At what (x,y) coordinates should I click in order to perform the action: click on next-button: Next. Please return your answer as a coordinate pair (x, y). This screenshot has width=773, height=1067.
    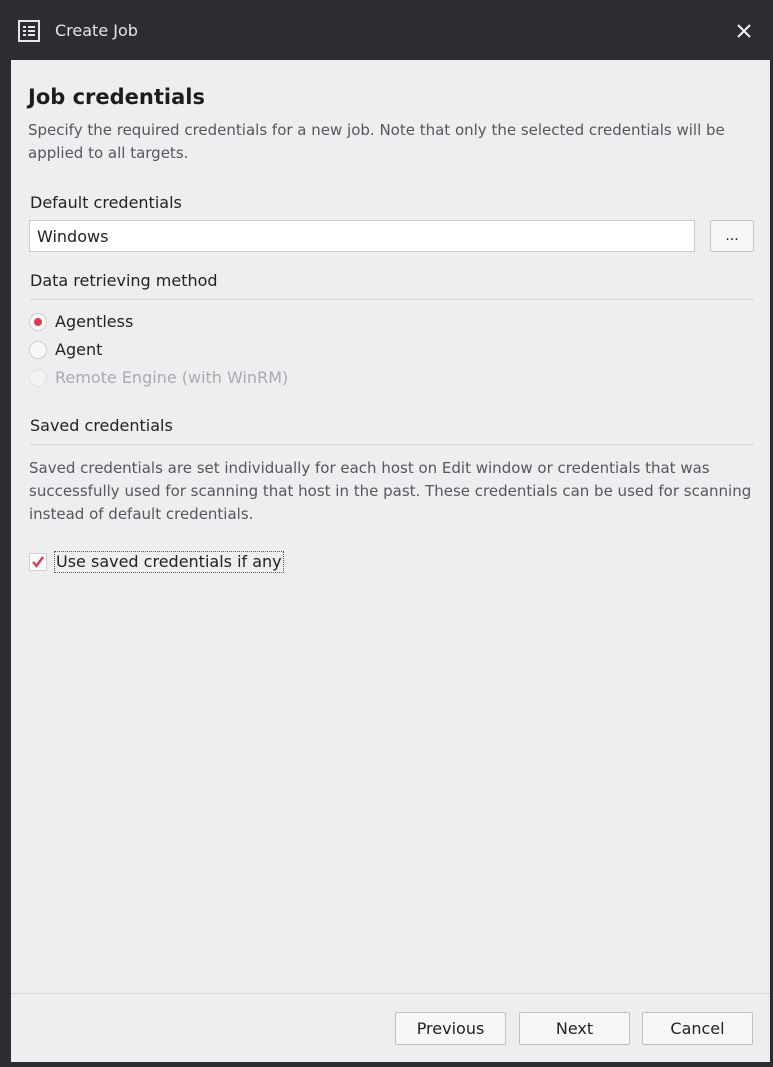
    Looking at the image, I should click on (574, 1028).